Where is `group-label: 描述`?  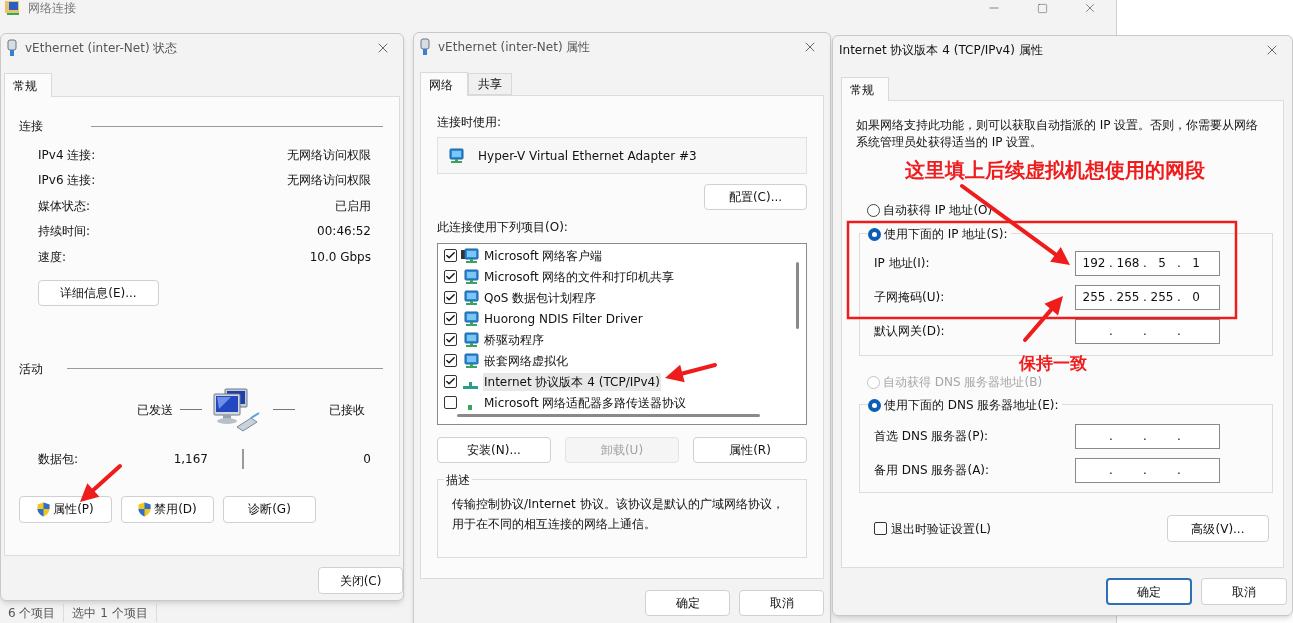 group-label: 描述 is located at coordinates (458, 480).